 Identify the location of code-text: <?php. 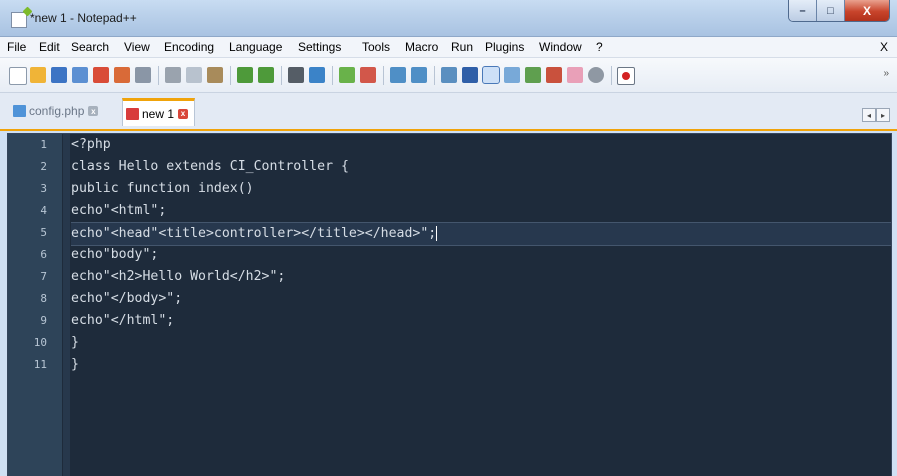
(91, 144).